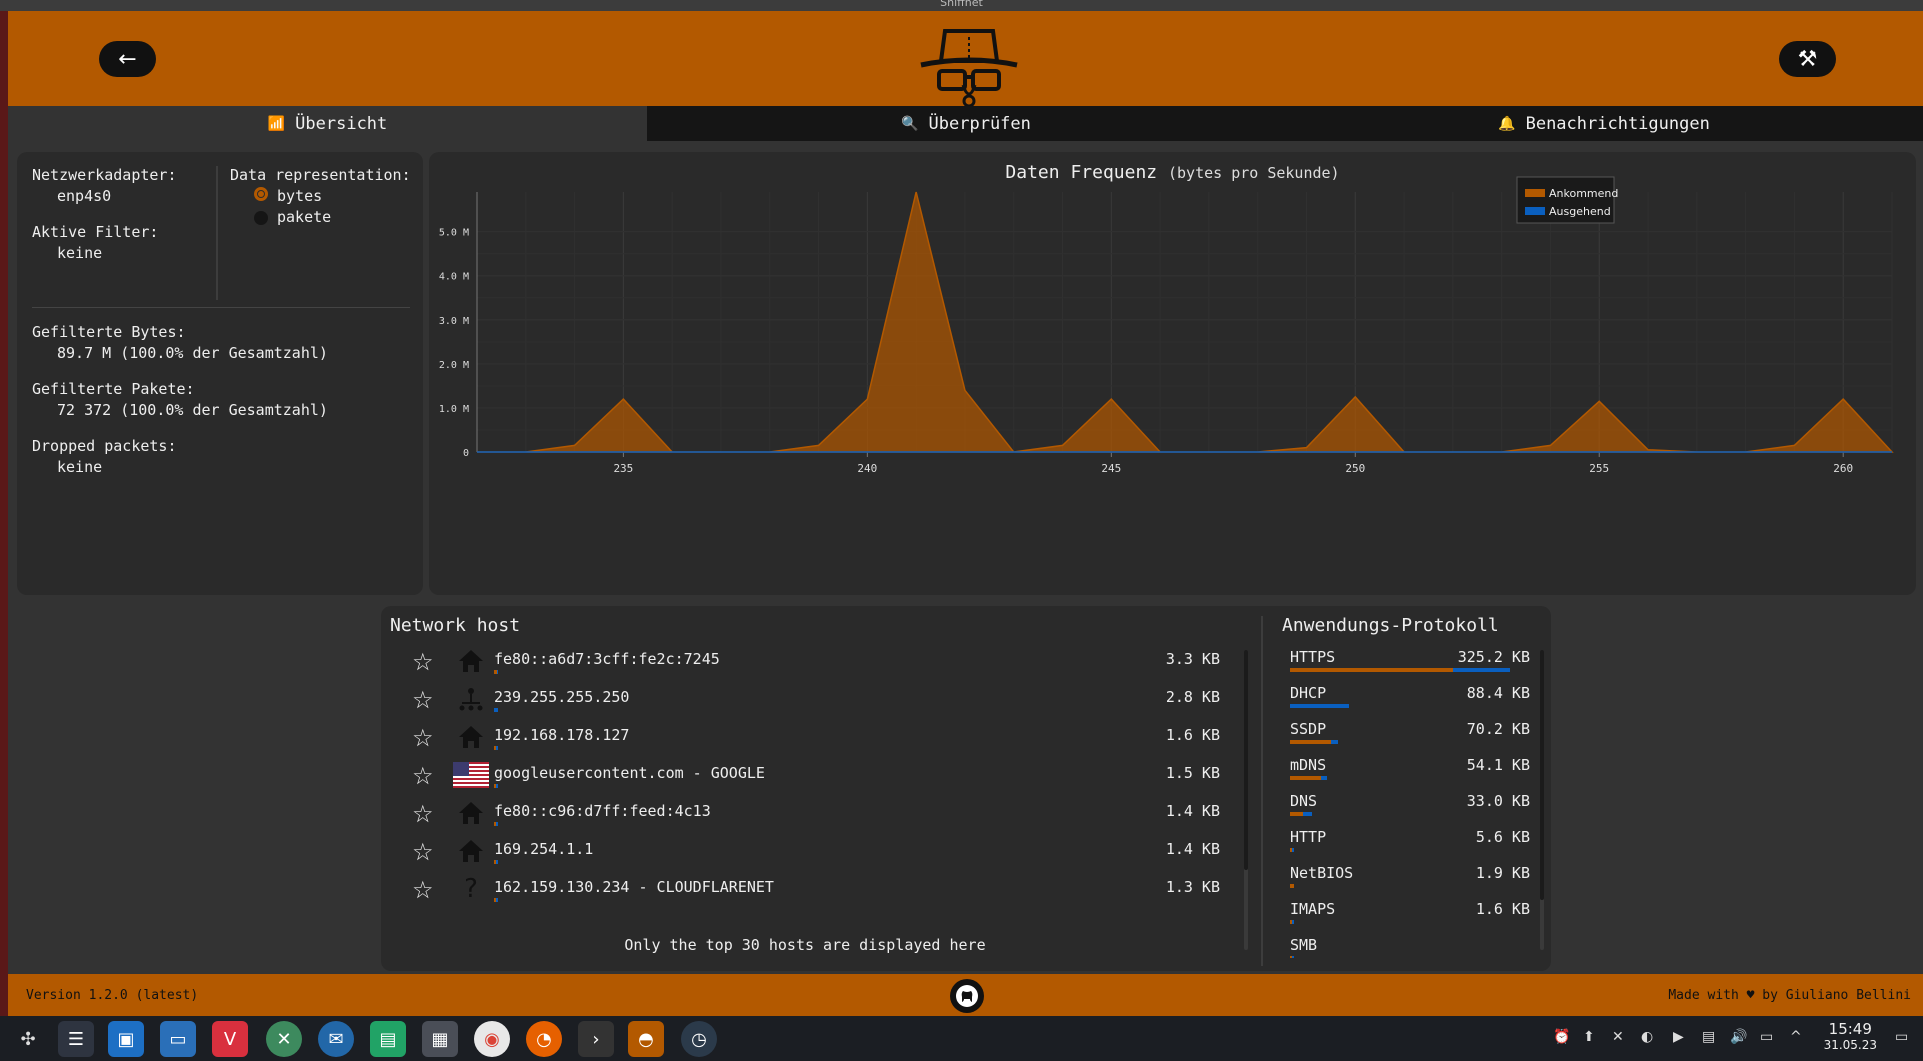  What do you see at coordinates (261, 218) in the screenshot?
I see `radio-packets` at bounding box center [261, 218].